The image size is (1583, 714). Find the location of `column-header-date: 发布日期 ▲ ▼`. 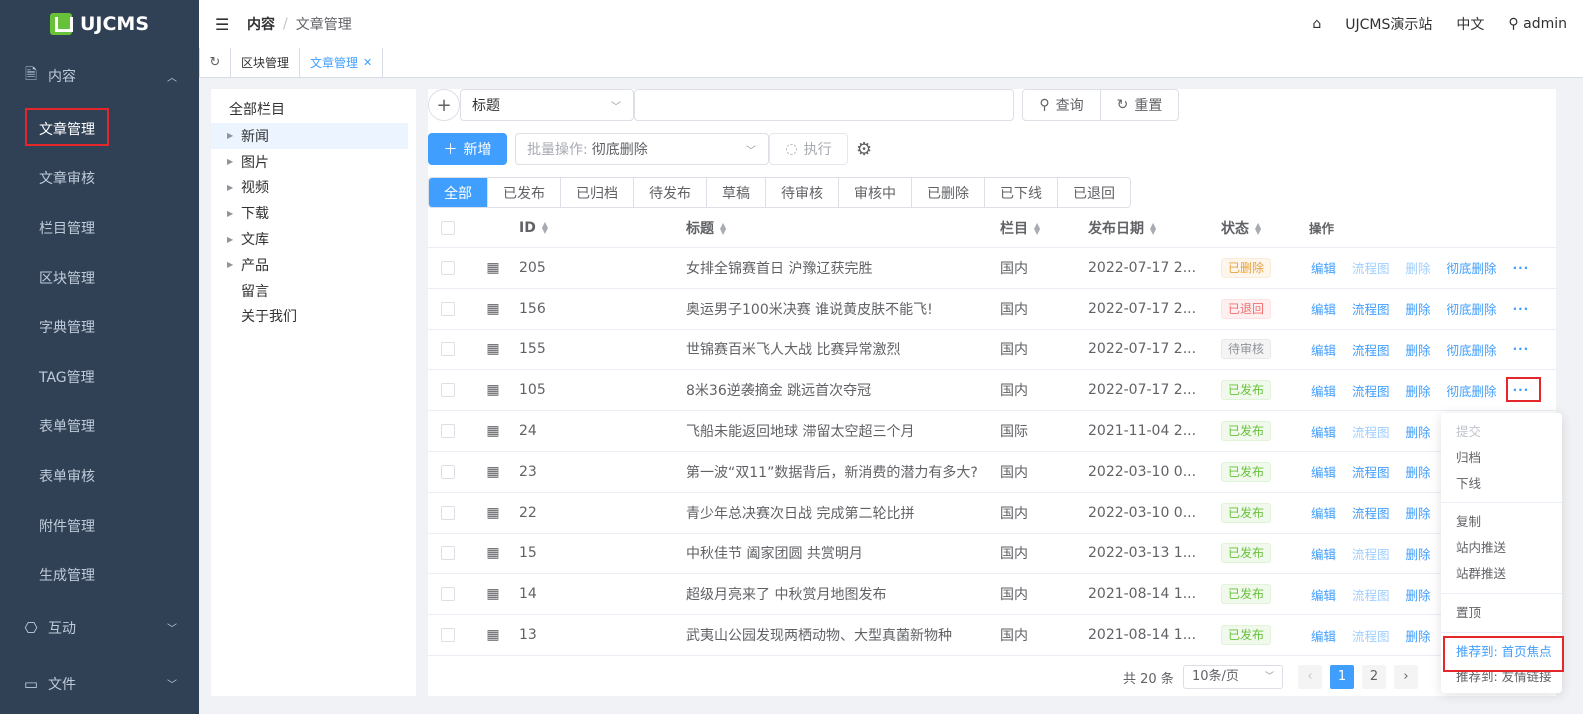

column-header-date: 发布日期 ▲ ▼ is located at coordinates (1154, 228).